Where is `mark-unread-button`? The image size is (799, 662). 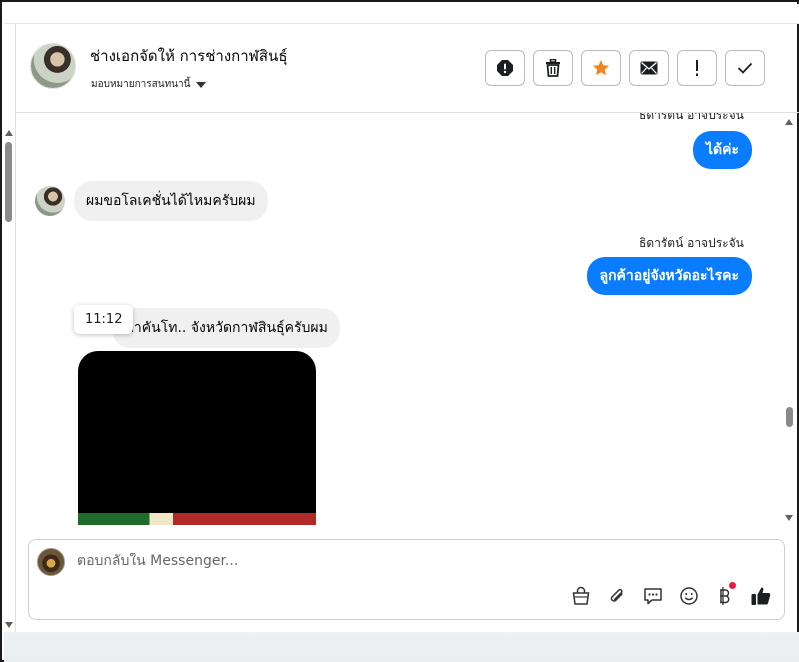
mark-unread-button is located at coordinates (649, 68).